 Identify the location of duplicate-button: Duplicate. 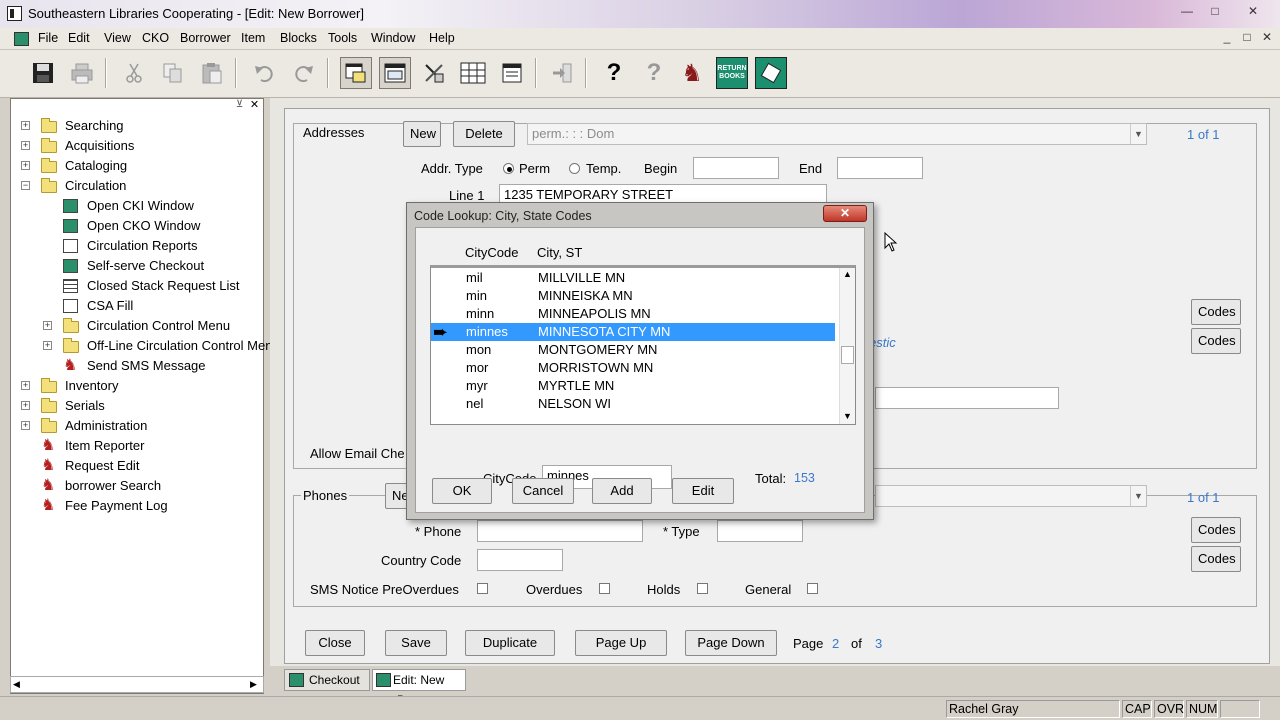
(510, 643).